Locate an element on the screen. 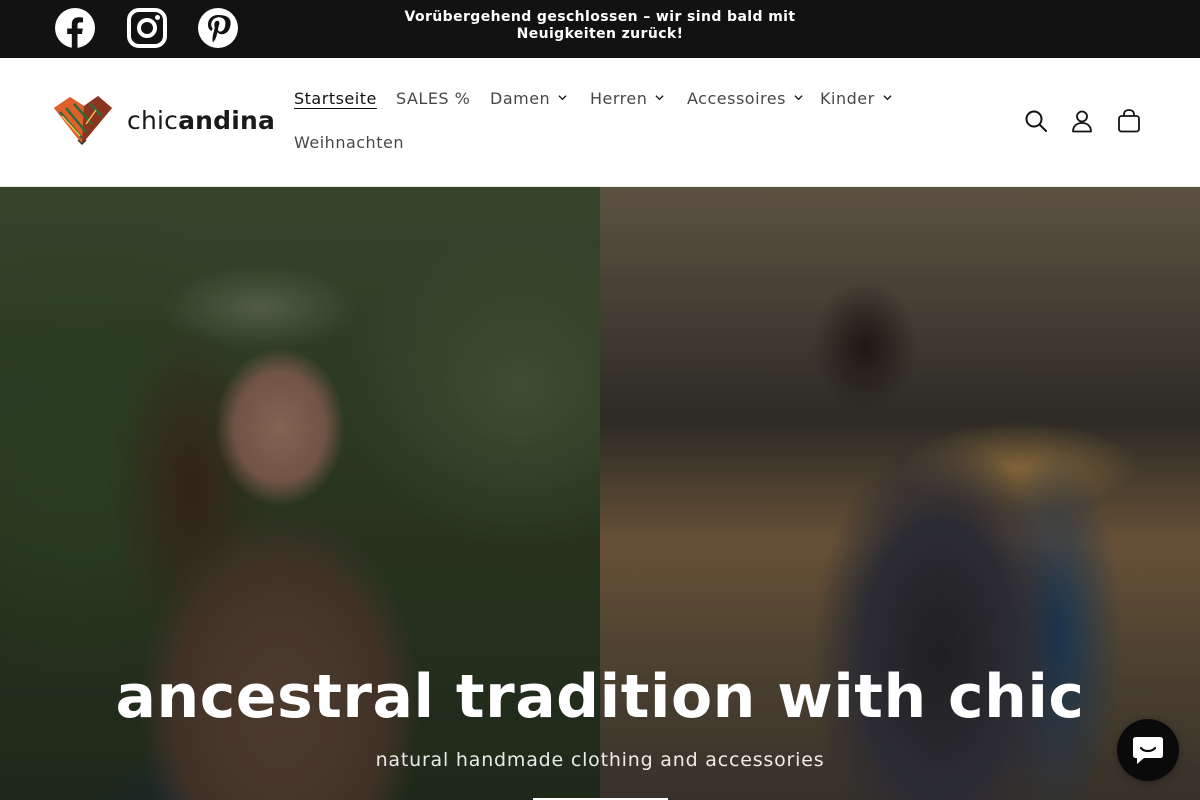  logo: chicandina is located at coordinates (162, 122).